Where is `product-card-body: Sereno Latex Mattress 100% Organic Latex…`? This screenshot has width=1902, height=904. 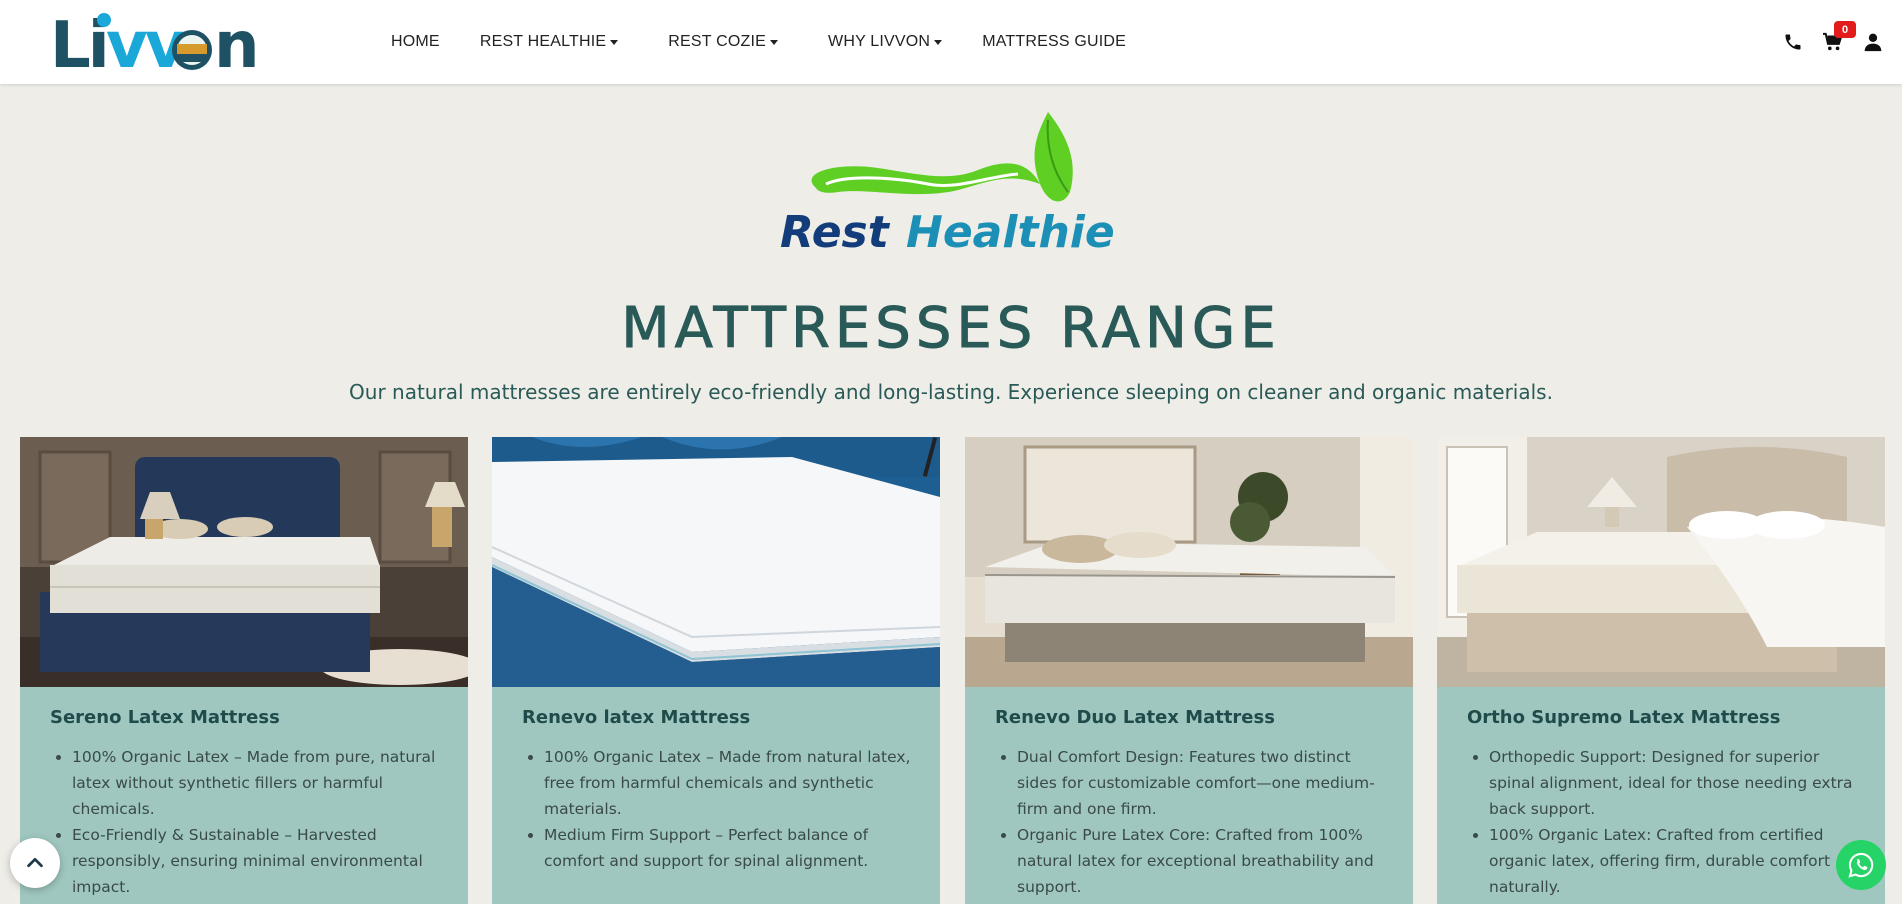 product-card-body: Sereno Latex Mattress 100% Organic Latex… is located at coordinates (244, 793).